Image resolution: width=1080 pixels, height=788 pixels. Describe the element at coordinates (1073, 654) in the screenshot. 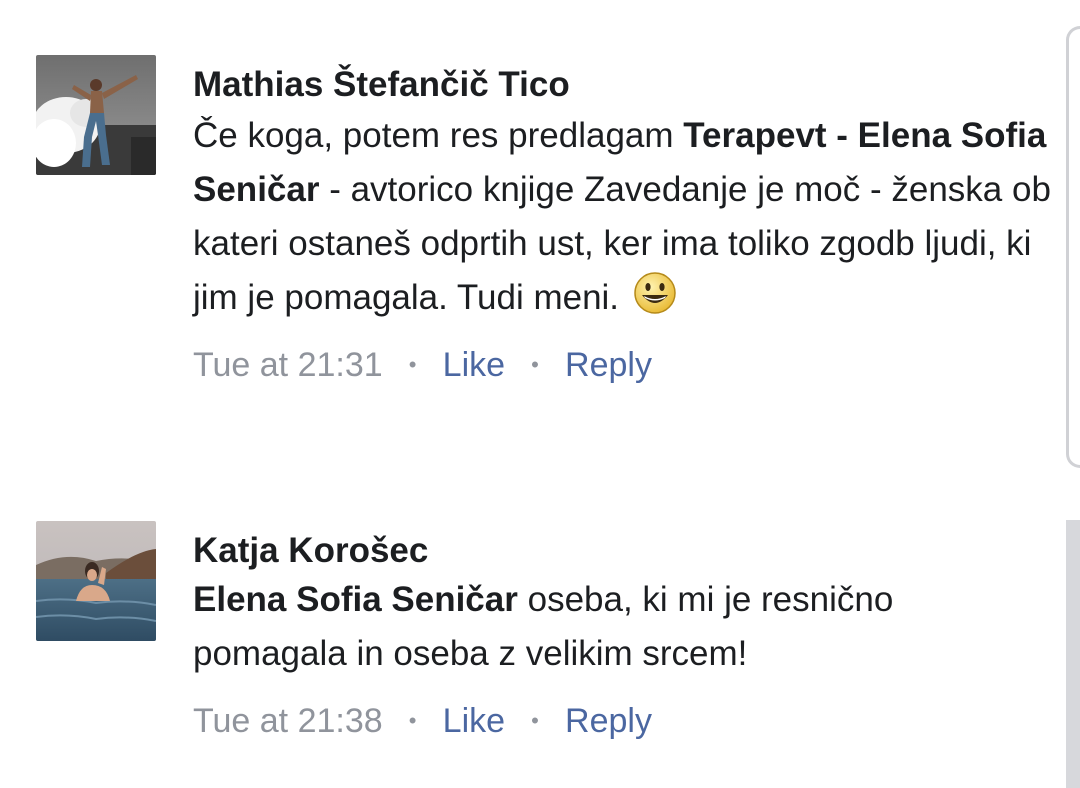

I see `scrollbar` at that location.